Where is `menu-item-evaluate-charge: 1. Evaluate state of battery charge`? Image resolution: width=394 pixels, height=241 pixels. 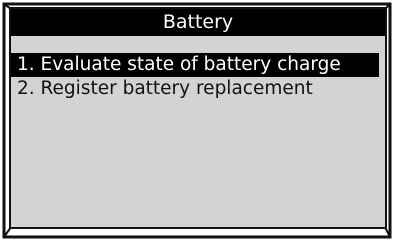
menu-item-evaluate-charge: 1. Evaluate state of battery charge is located at coordinates (195, 65).